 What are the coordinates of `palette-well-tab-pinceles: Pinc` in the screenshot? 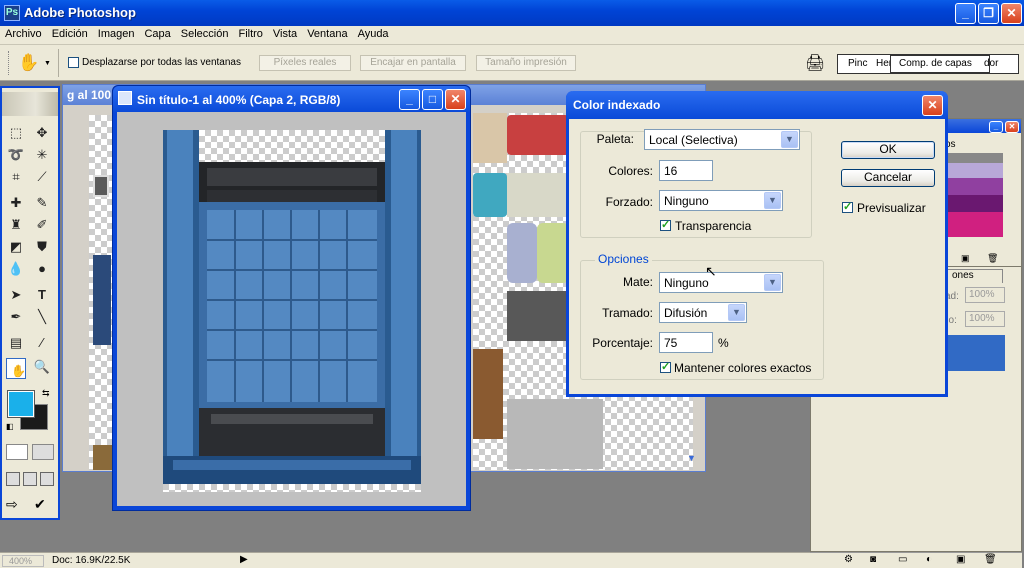 It's located at (857, 63).